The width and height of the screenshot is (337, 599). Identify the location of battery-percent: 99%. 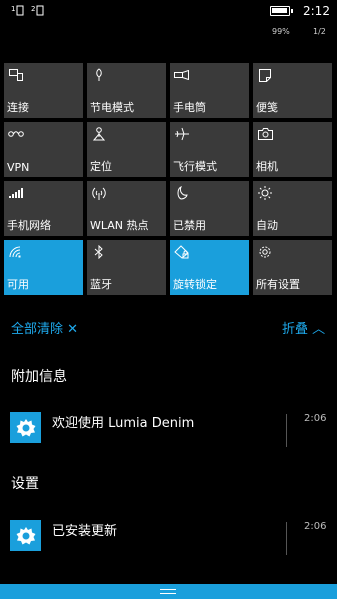
(281, 31).